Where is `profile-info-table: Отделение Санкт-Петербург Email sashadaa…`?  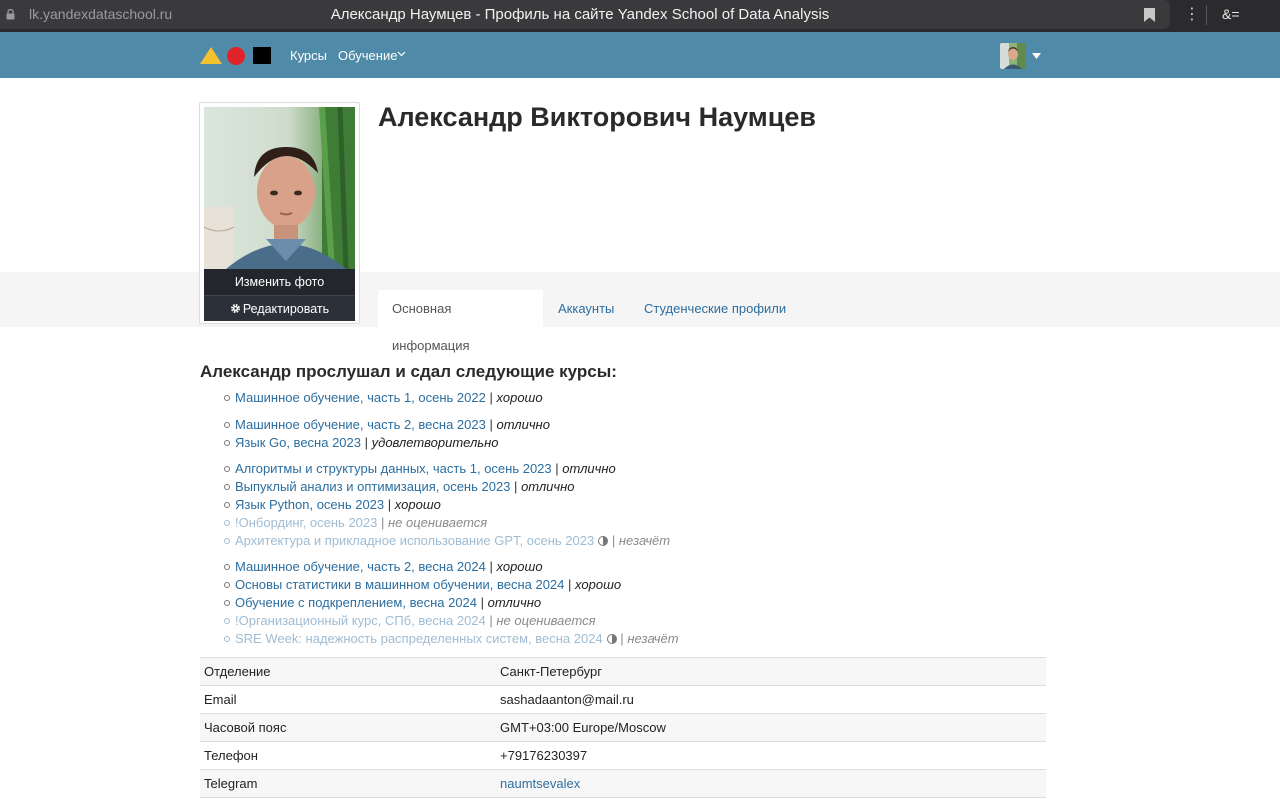
profile-info-table: Отделение Санкт-Петербург Email sashadaa… is located at coordinates (623, 727).